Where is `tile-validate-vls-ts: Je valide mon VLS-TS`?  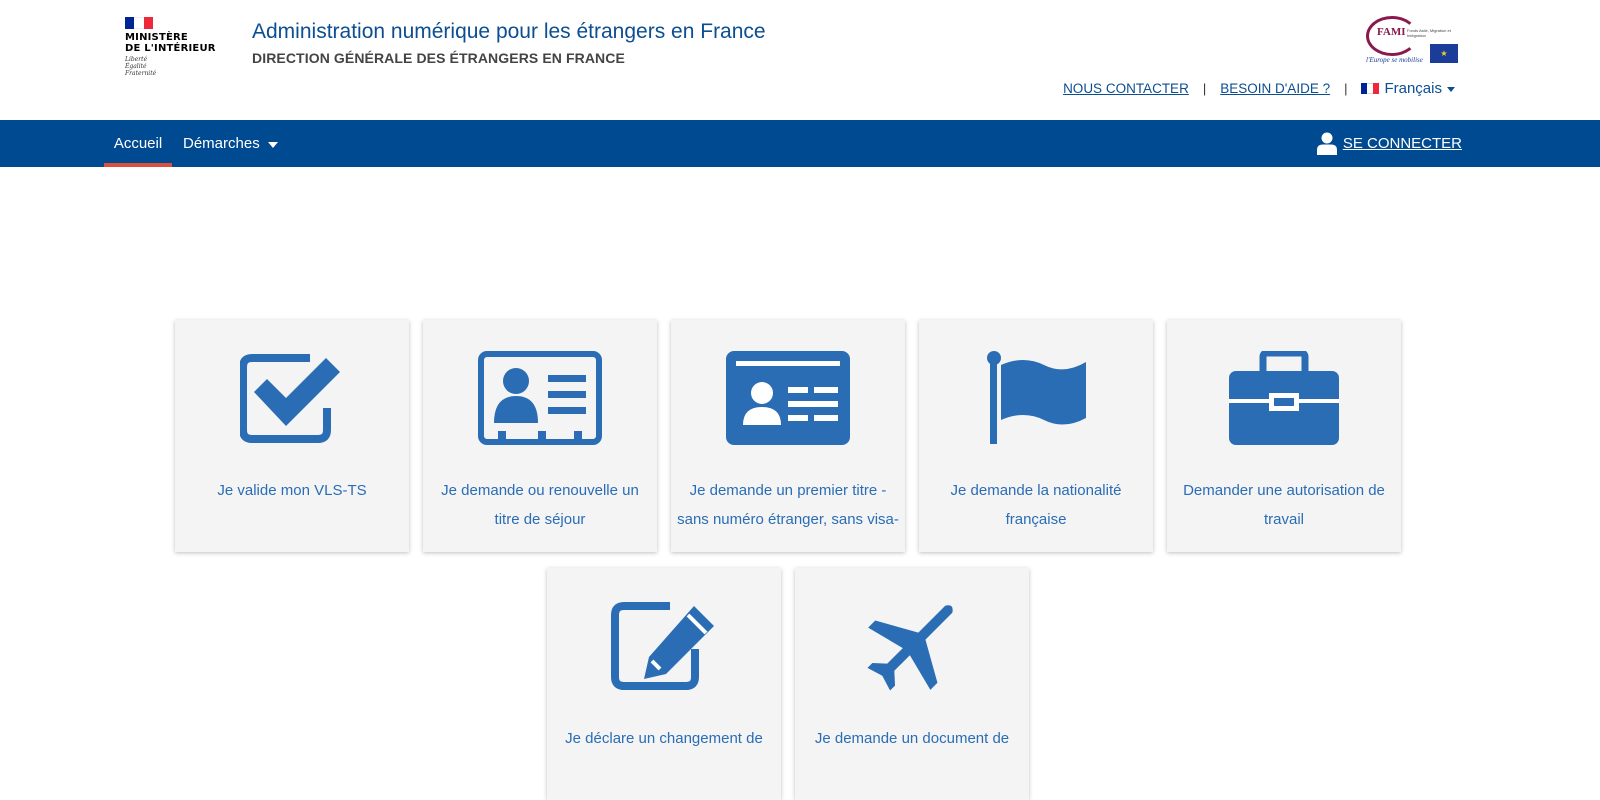 tile-validate-vls-ts: Je valide mon VLS-TS is located at coordinates (292, 436).